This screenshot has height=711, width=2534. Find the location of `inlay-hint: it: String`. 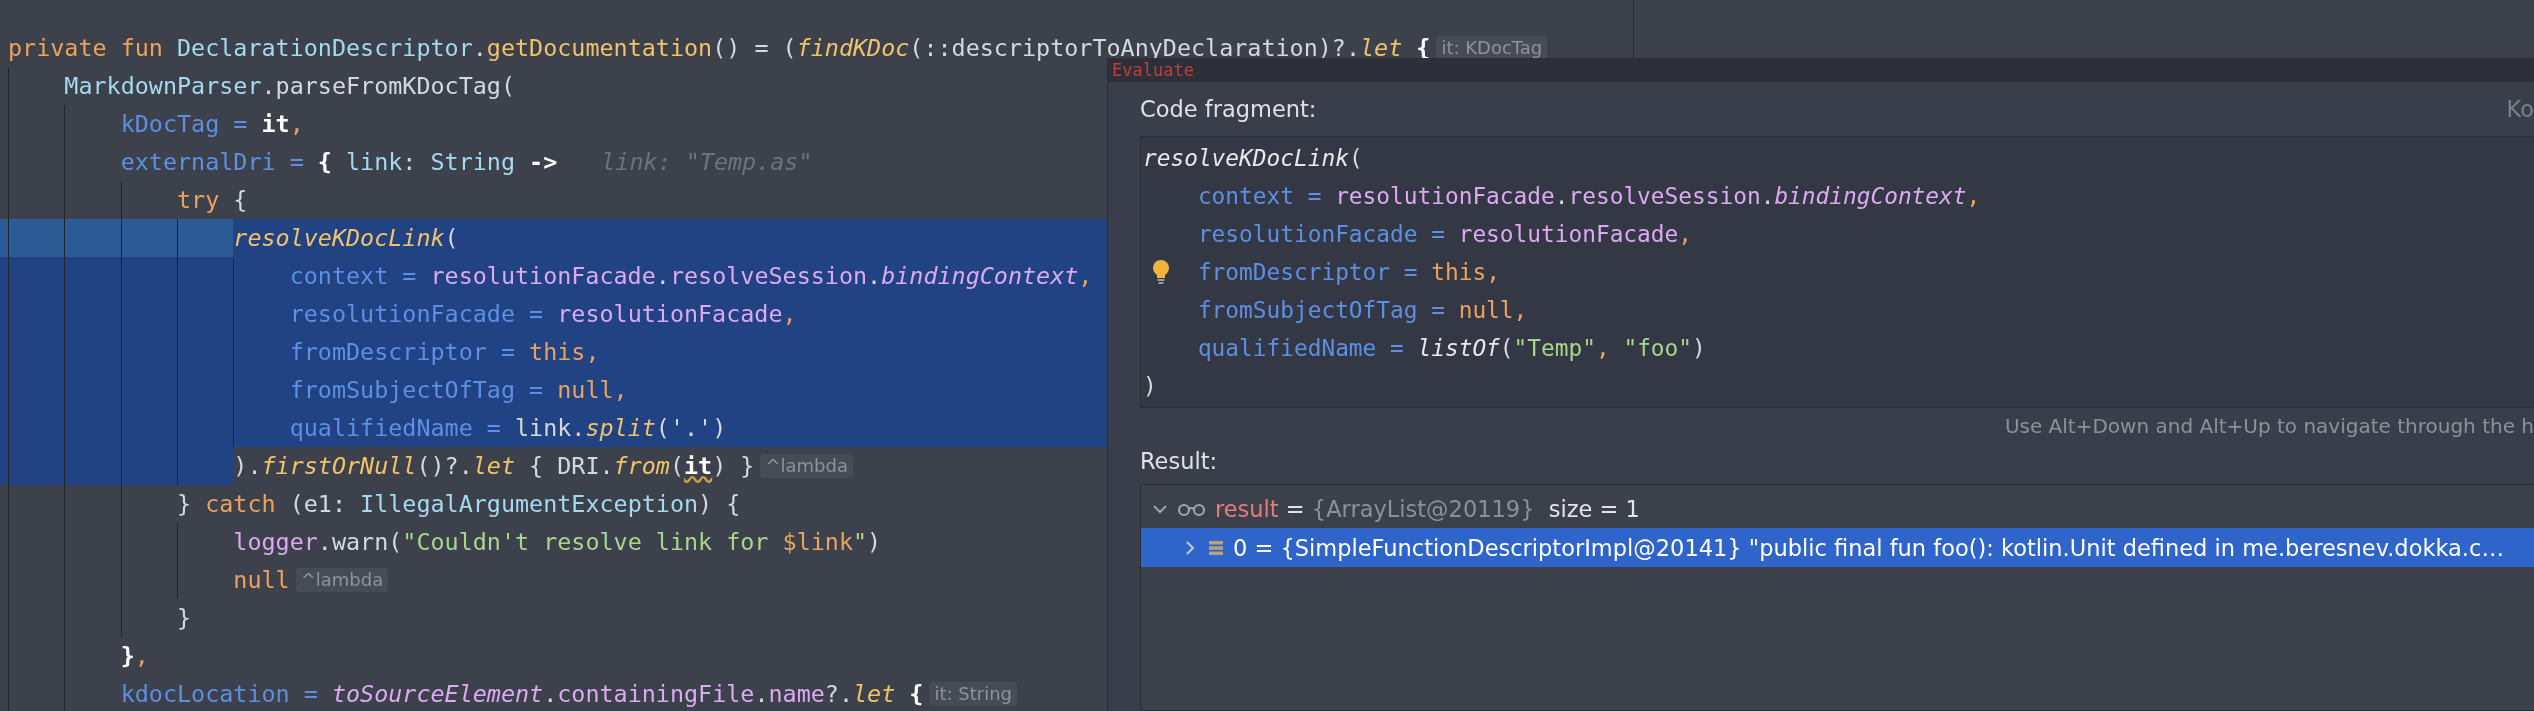

inlay-hint: it: String is located at coordinates (973, 694).